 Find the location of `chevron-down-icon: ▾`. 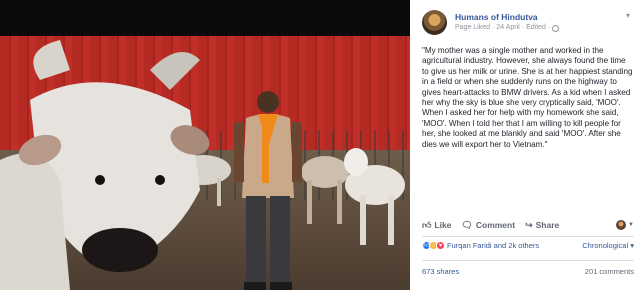

chevron-down-icon: ▾ is located at coordinates (628, 15).